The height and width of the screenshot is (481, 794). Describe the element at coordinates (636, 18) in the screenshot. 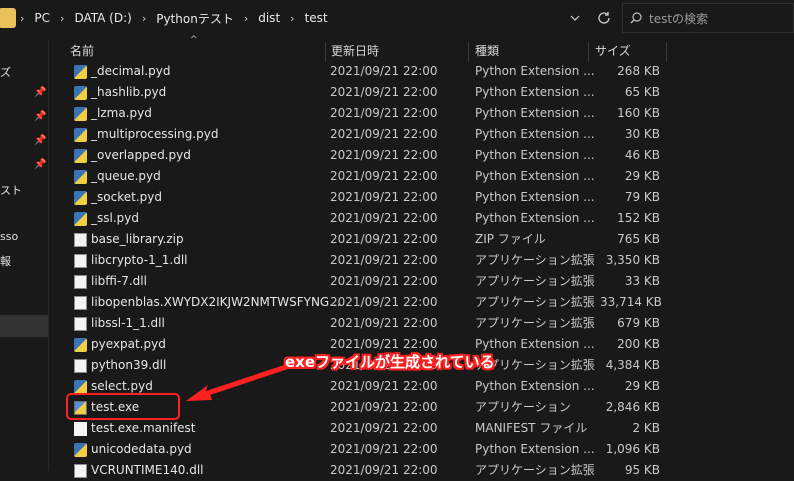

I see `search-icon` at that location.